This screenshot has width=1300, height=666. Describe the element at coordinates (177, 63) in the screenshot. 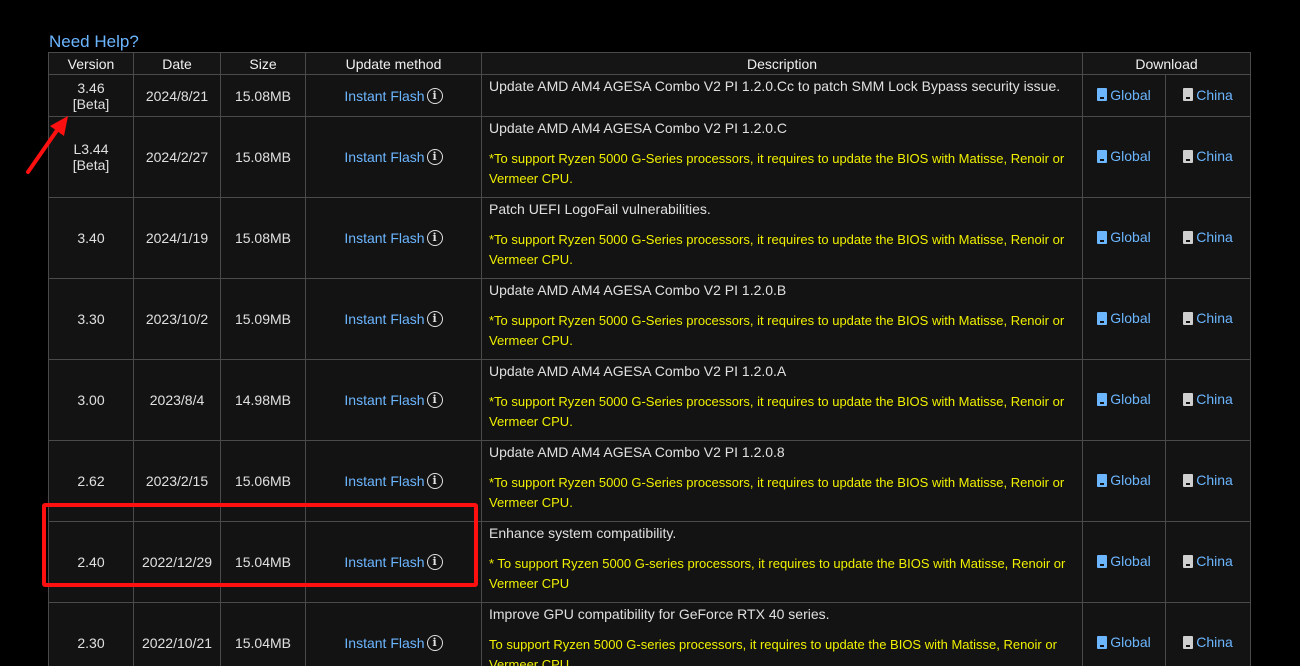

I see `header-date: Date` at that location.